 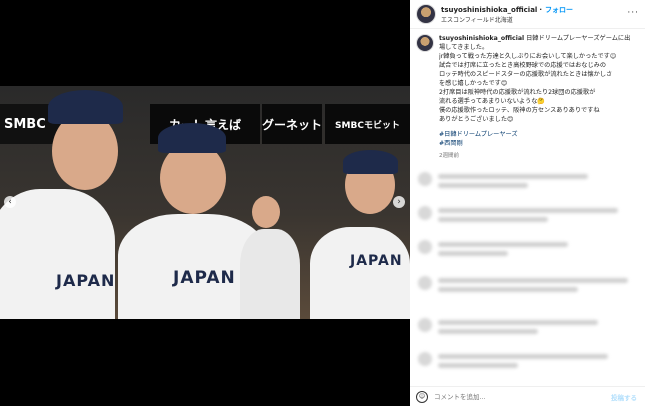 I want to click on comment-bar: ☺ 投稿する, so click(x=527, y=396).